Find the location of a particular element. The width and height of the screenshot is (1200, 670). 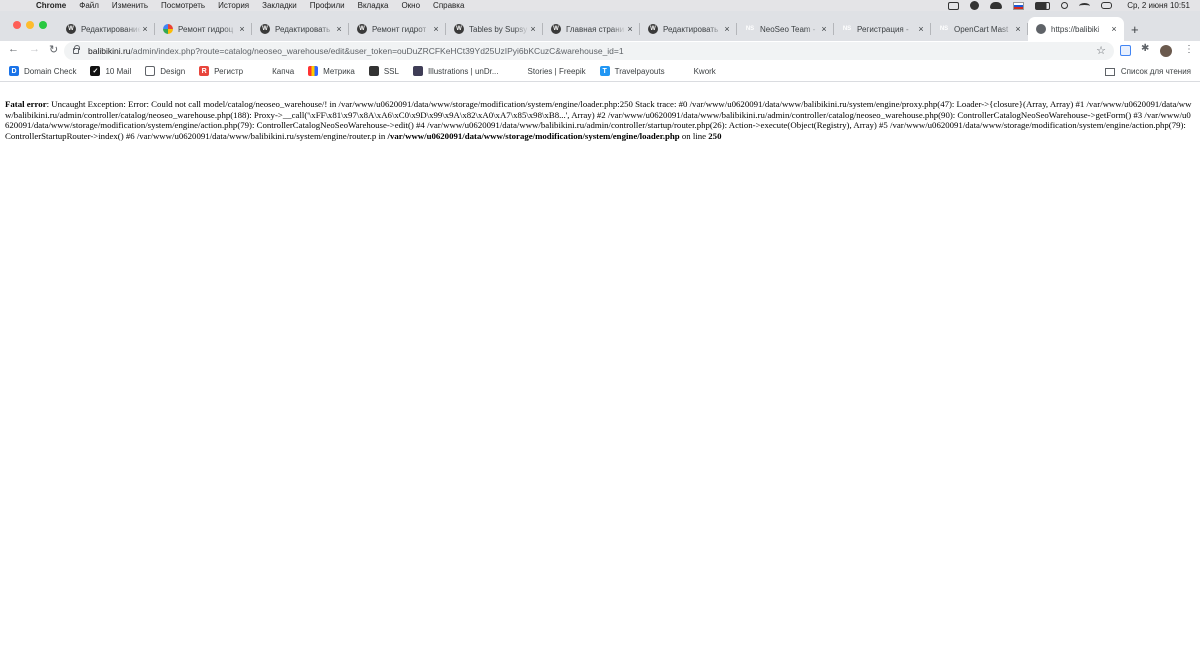

globe-icon is located at coordinates (1041, 29).